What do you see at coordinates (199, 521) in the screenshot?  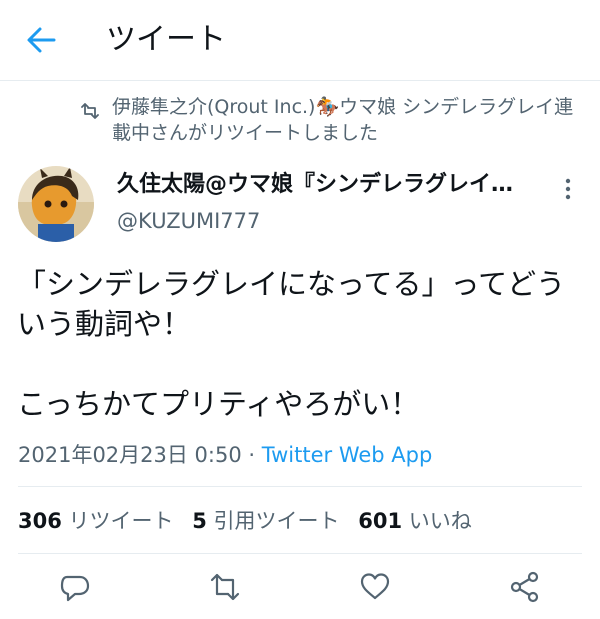 I see `quotes-count: 5` at bounding box center [199, 521].